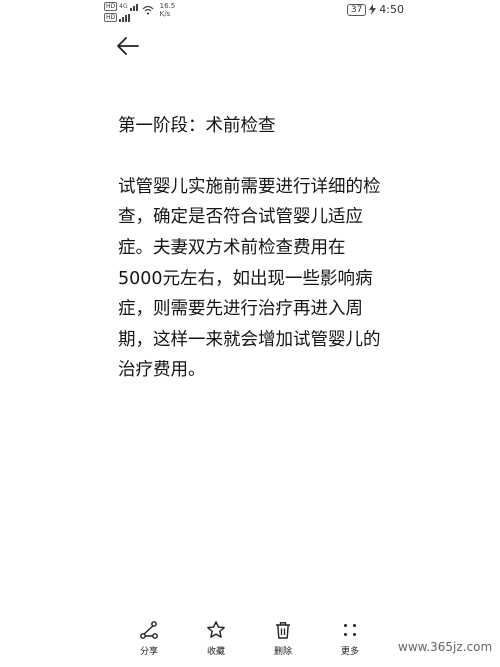 Image resolution: width=500 pixels, height=667 pixels. I want to click on speed-value: 16.5, so click(167, 6).